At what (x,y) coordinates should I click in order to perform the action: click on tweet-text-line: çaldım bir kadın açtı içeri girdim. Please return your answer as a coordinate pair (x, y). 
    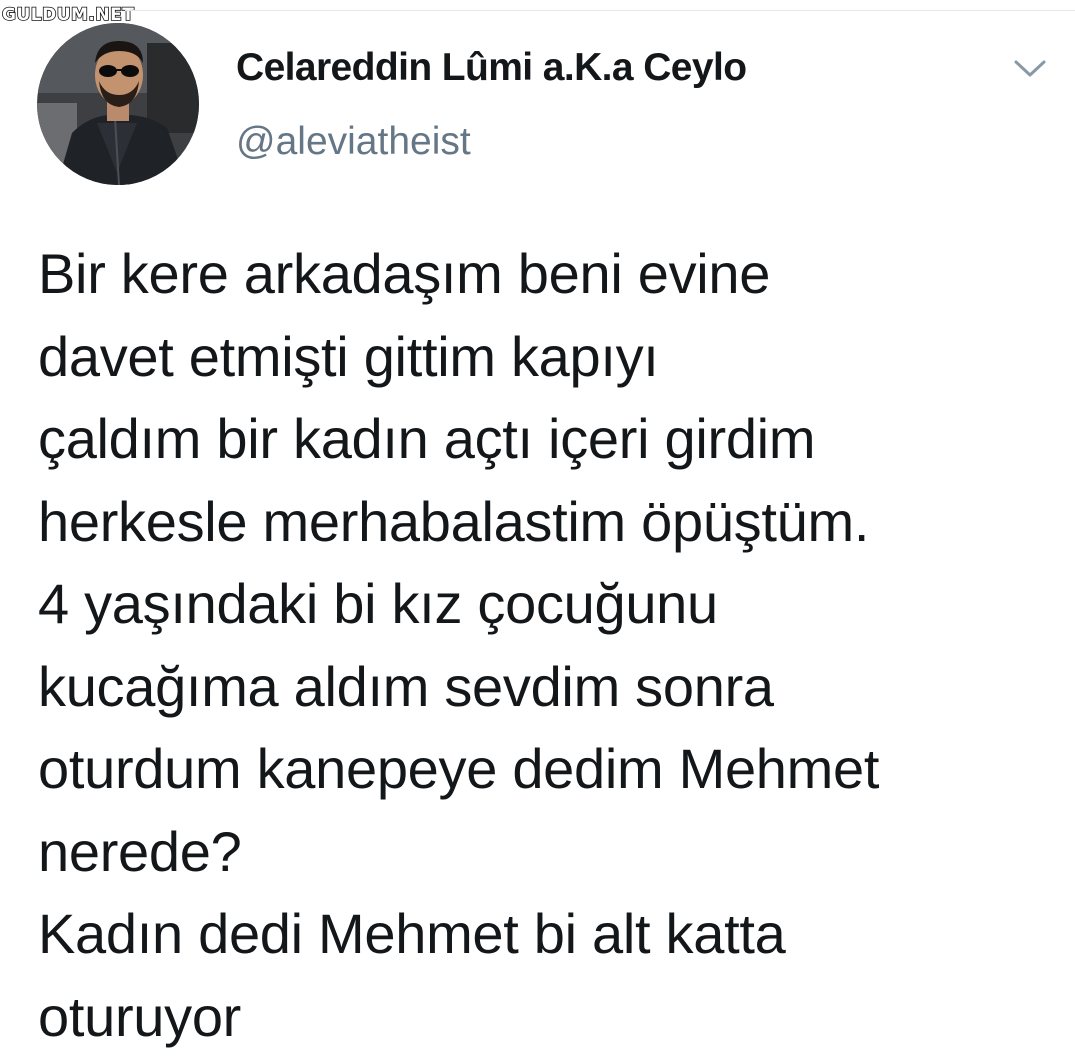
    Looking at the image, I should click on (427, 438).